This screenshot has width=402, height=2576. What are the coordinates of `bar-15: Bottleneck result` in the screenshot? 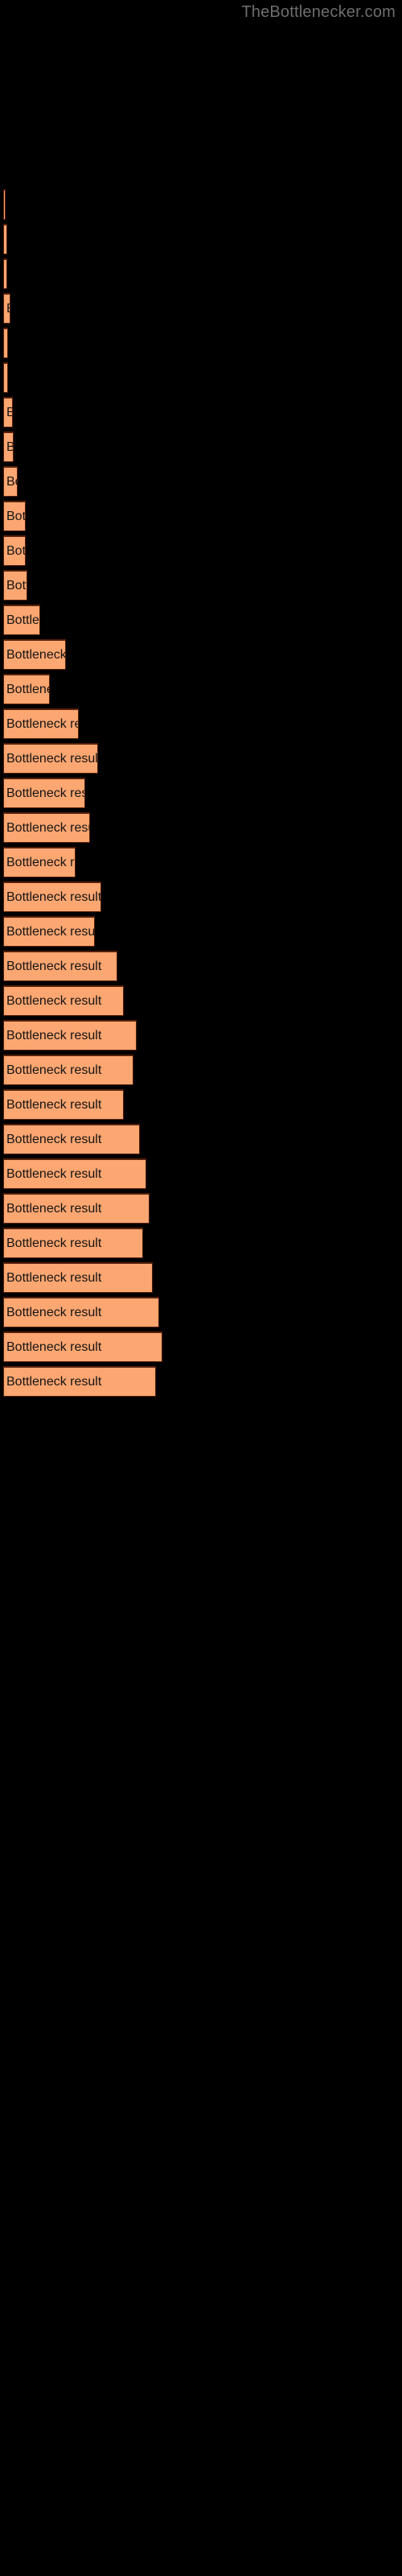 It's located at (26, 689).